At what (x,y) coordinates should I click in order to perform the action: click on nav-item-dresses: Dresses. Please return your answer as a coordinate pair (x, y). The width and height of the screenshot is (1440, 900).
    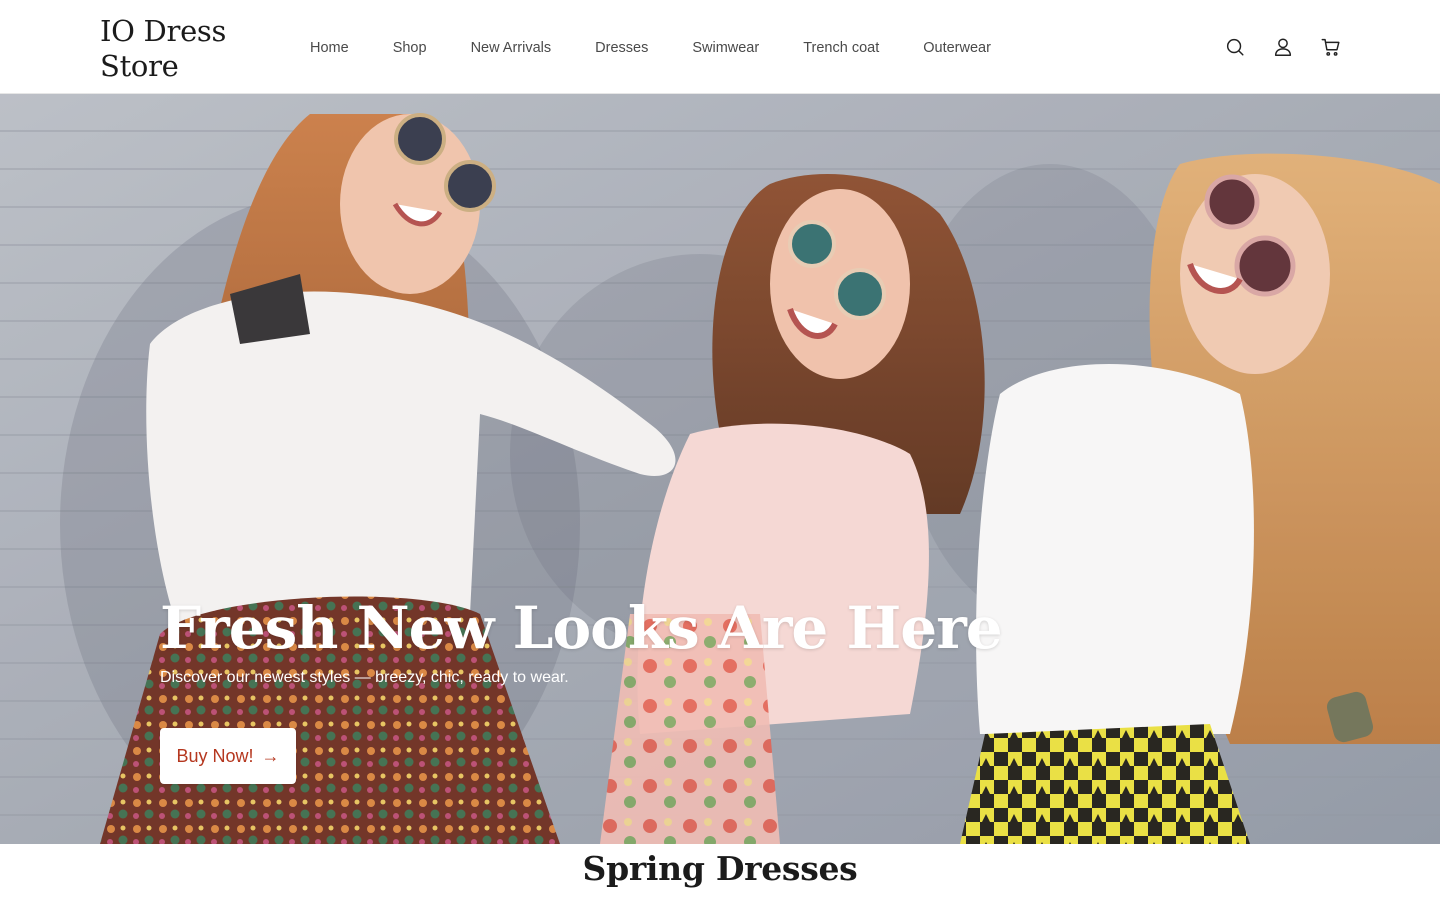
    Looking at the image, I should click on (621, 48).